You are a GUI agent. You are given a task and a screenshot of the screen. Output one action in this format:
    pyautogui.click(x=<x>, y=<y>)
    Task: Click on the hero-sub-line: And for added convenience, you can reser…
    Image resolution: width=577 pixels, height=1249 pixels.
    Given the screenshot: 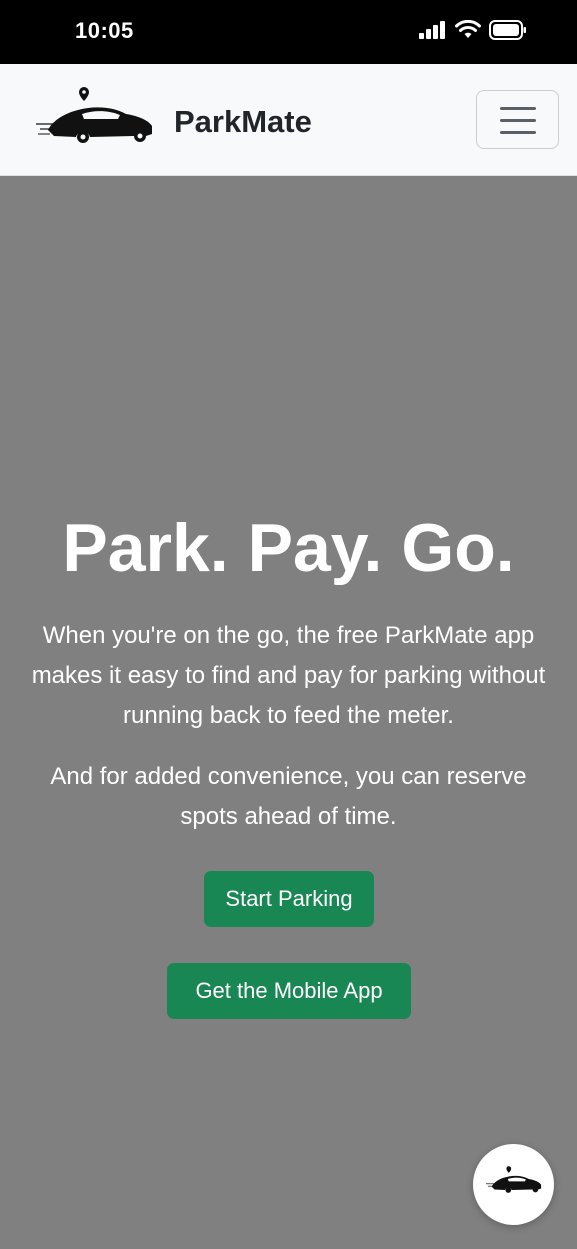 What is the action you would take?
    pyautogui.click(x=288, y=776)
    